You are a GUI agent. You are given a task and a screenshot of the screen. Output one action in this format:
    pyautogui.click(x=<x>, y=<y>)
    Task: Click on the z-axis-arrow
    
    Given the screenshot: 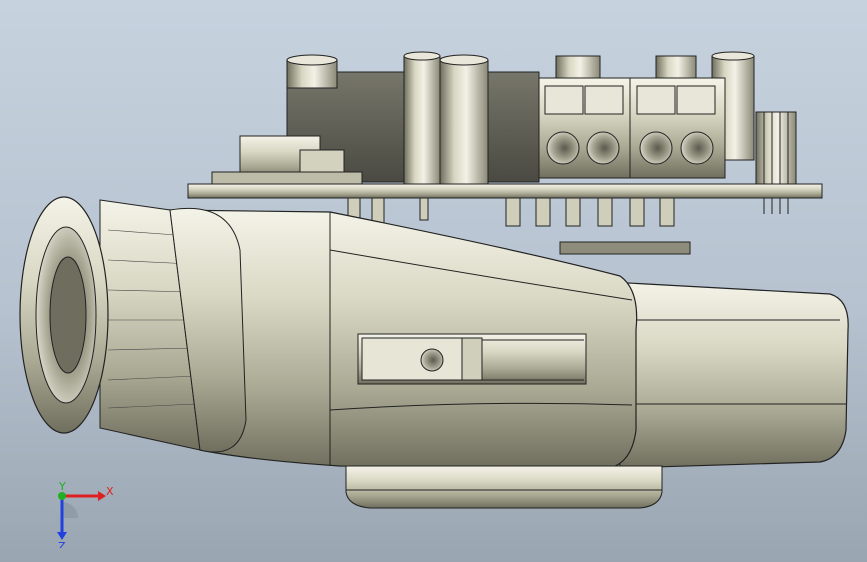 What is the action you would take?
    pyautogui.click(x=62, y=536)
    